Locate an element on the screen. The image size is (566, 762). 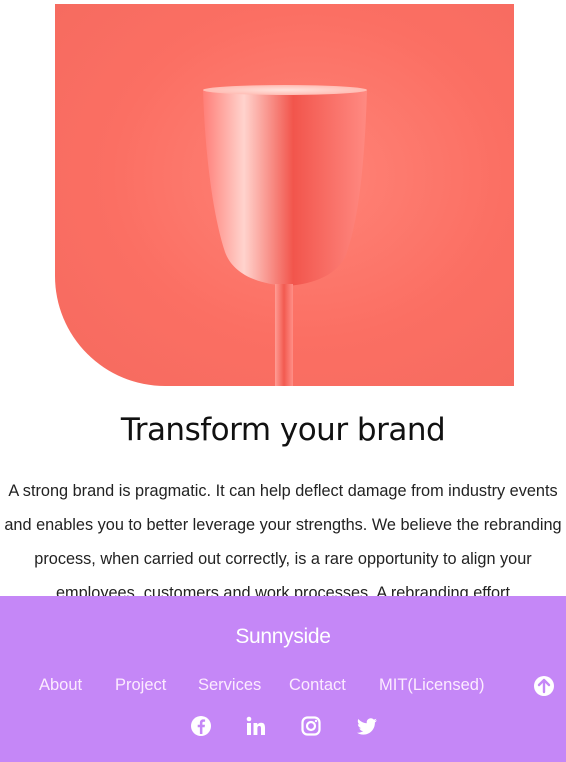
twitter-icon is located at coordinates (367, 726).